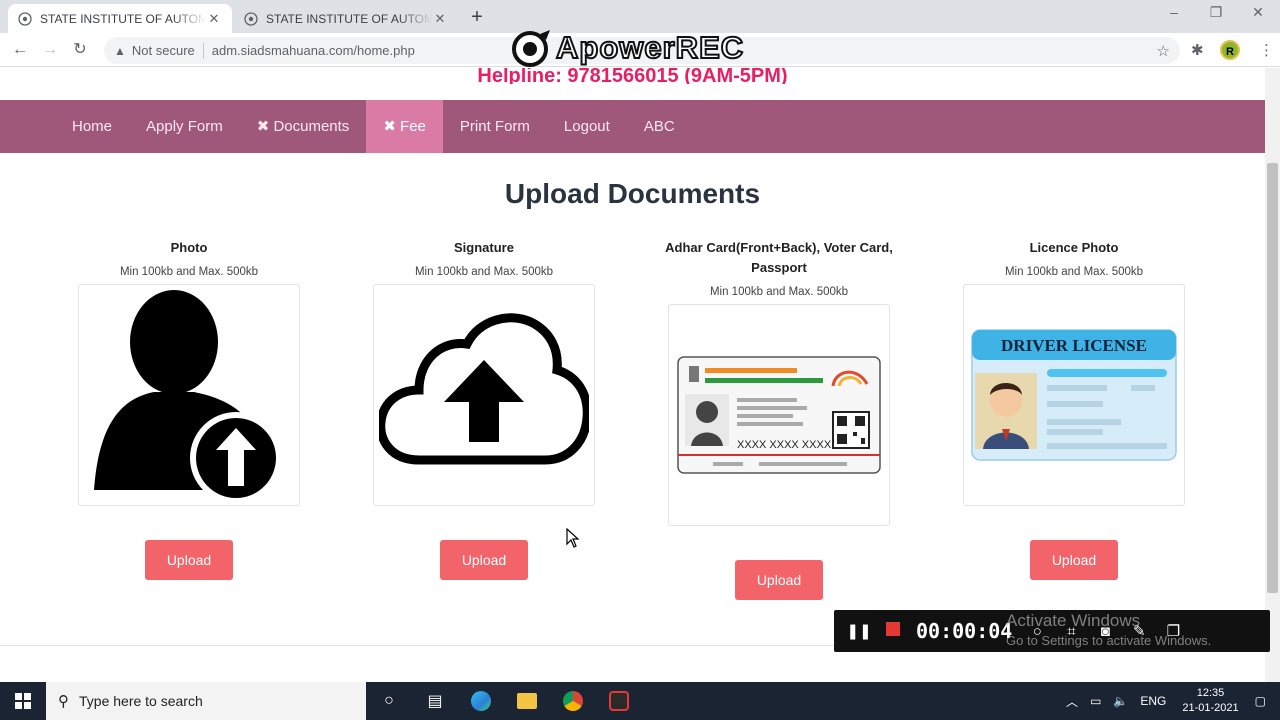  What do you see at coordinates (484, 560) in the screenshot?
I see `upload-signature-button: Upload` at bounding box center [484, 560].